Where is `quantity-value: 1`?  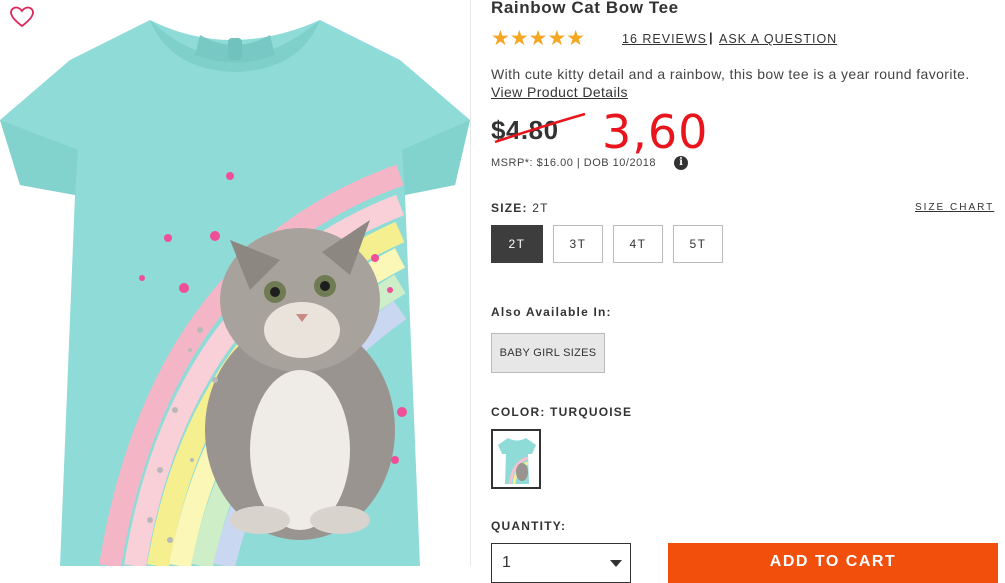
quantity-value: 1 is located at coordinates (506, 562).